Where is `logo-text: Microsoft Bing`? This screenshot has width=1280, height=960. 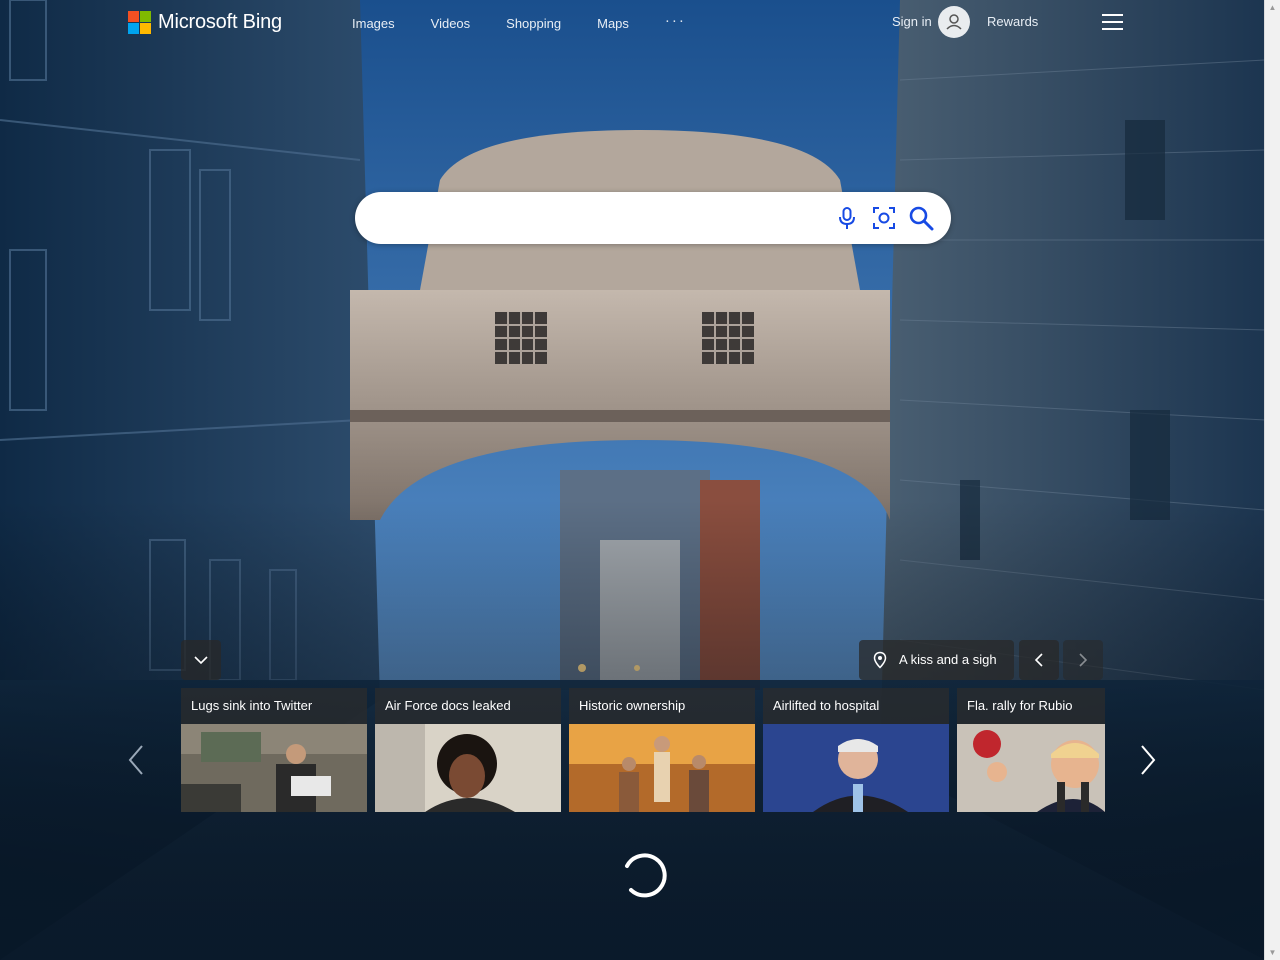
logo-text: Microsoft Bing is located at coordinates (220, 21).